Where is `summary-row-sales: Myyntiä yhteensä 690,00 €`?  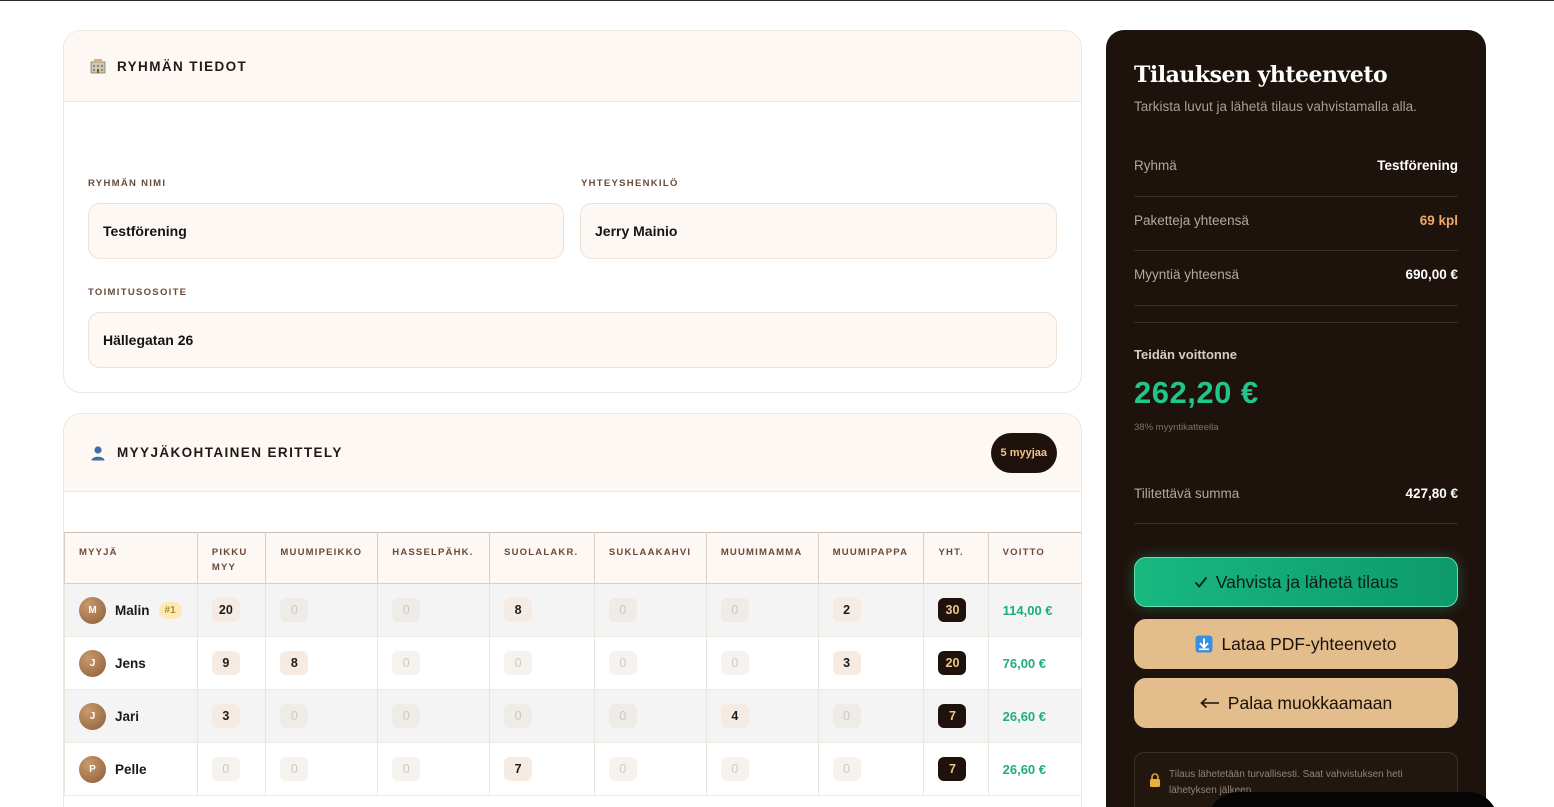 summary-row-sales: Myyntiä yhteensä 690,00 € is located at coordinates (1296, 274).